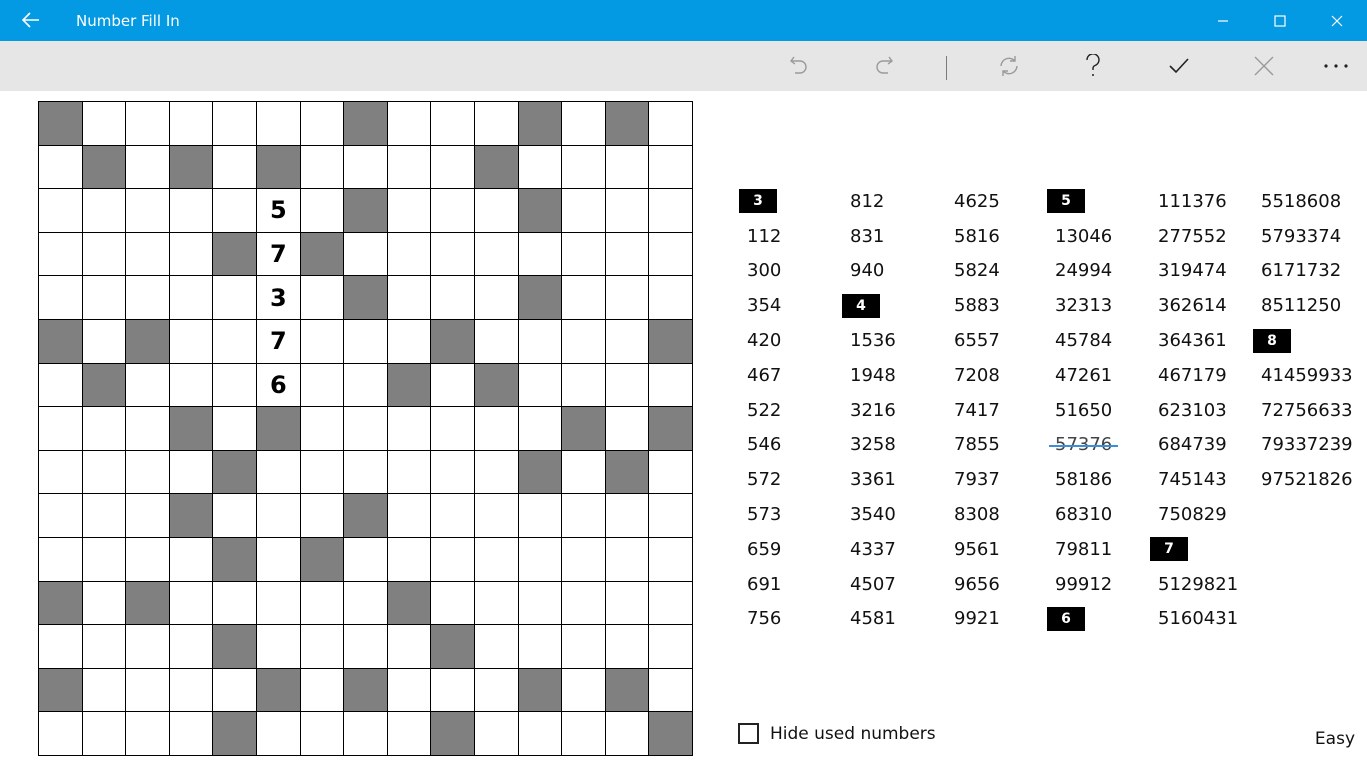 Image resolution: width=1367 pixels, height=767 pixels. What do you see at coordinates (794, 514) in the screenshot?
I see `number-entry: 573` at bounding box center [794, 514].